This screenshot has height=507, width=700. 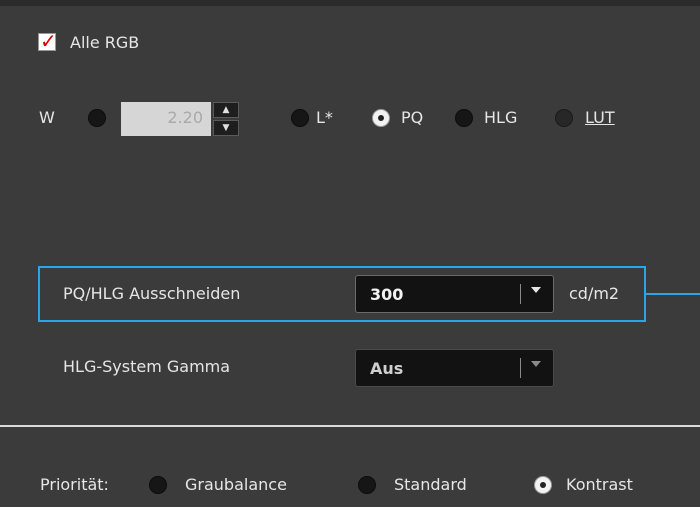 I want to click on hlg-system-gamma-label: HLG-System Gamma, so click(x=147, y=366).